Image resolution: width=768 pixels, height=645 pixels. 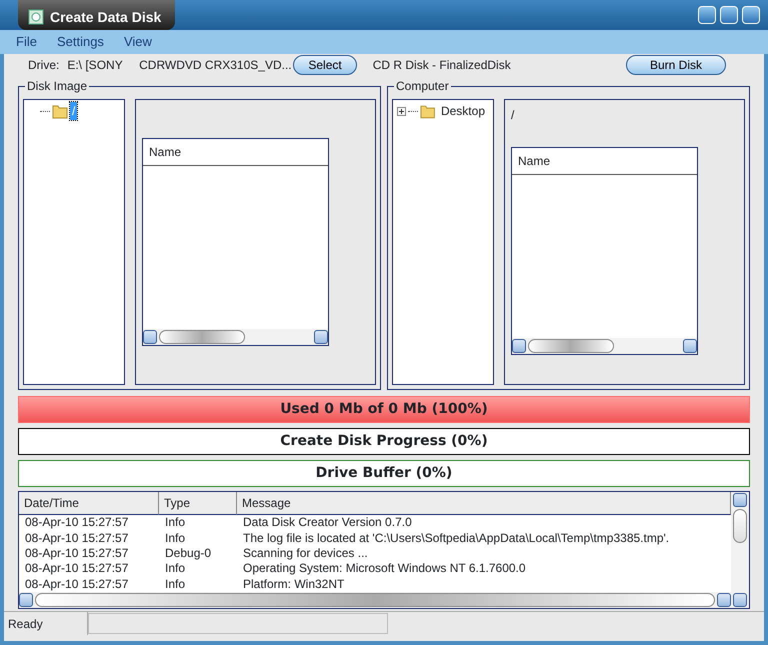 I want to click on table-cell-text: Data Disk Creator Version 0.7.0, so click(x=327, y=523).